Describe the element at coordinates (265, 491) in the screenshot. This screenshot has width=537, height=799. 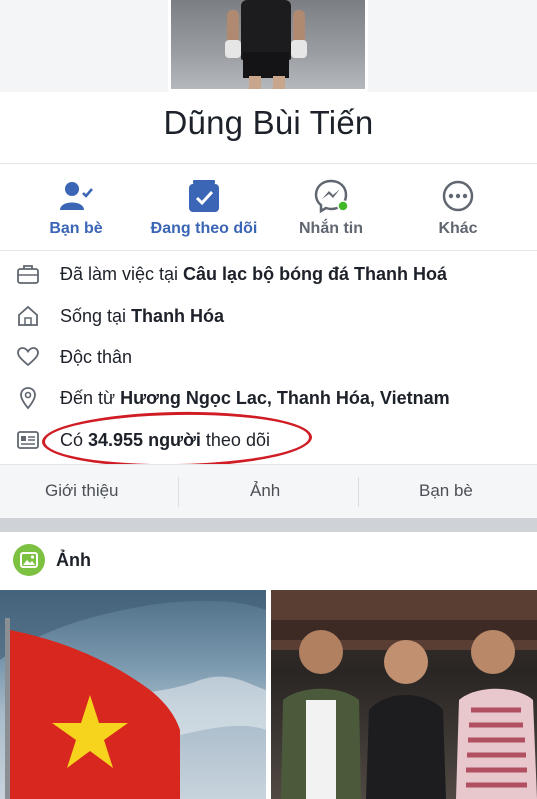
I see `tab-photos: Ảnh` at that location.